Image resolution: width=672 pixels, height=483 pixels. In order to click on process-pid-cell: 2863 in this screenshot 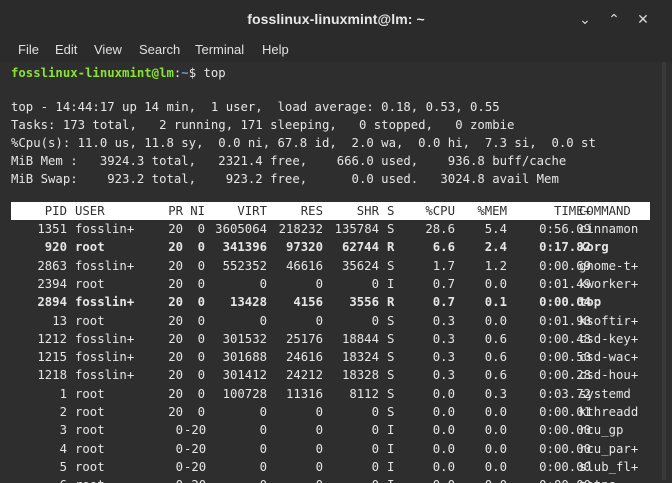, I will do `click(52, 265)`.